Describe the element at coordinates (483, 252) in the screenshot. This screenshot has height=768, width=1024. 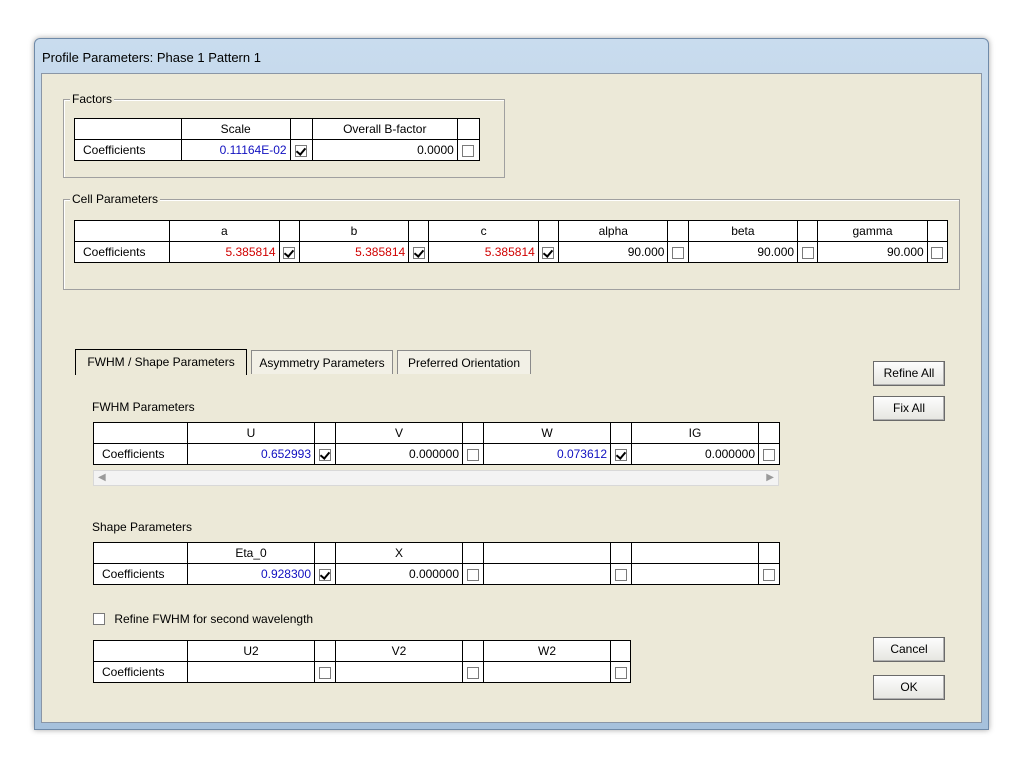
I see `cell-c-value-cell: 5.385814` at that location.